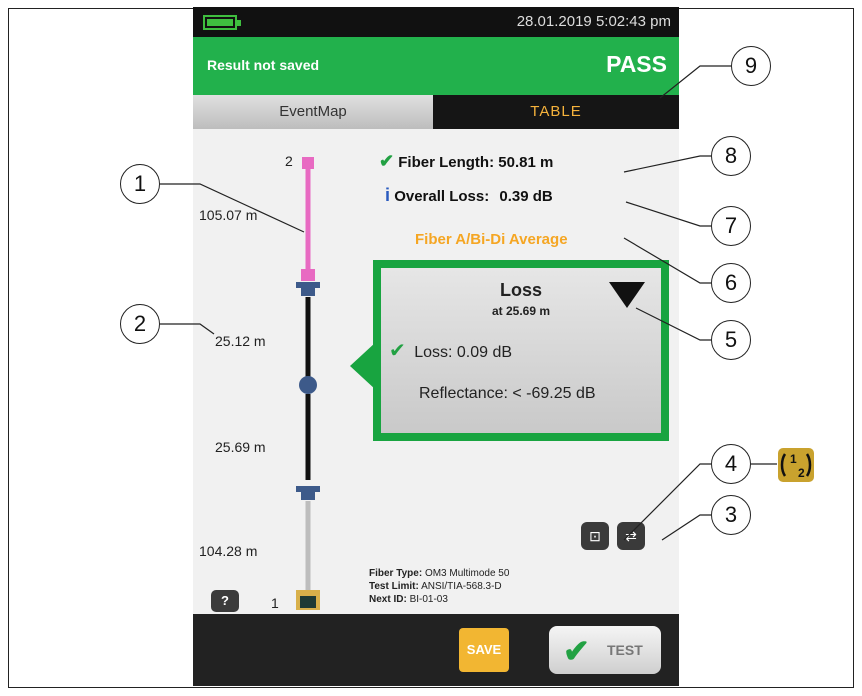  Describe the element at coordinates (793, 459) in the screenshot. I see `svg-text: 1` at that location.